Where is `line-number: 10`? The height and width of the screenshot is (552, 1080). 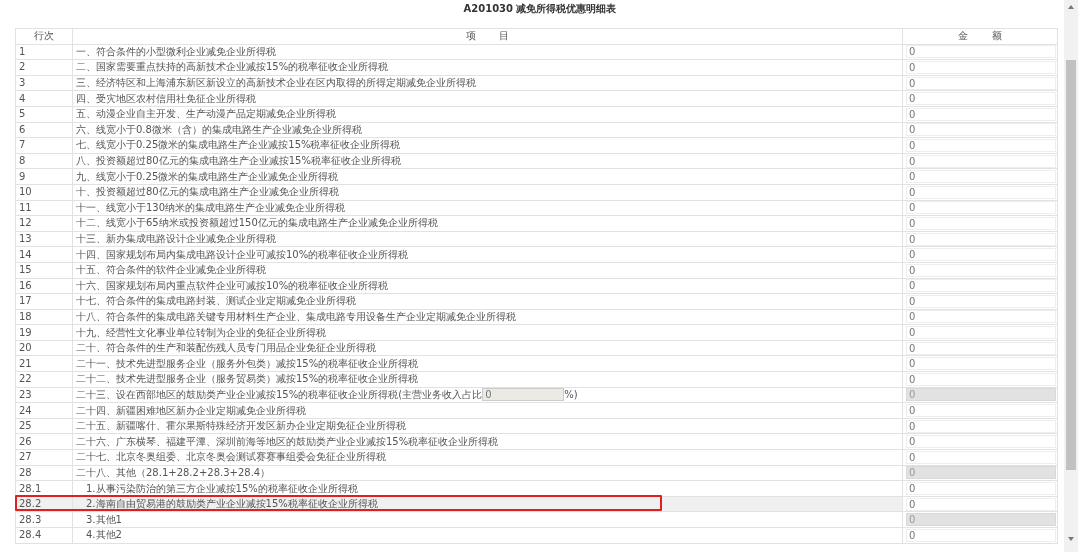 line-number: 10 is located at coordinates (25, 192).